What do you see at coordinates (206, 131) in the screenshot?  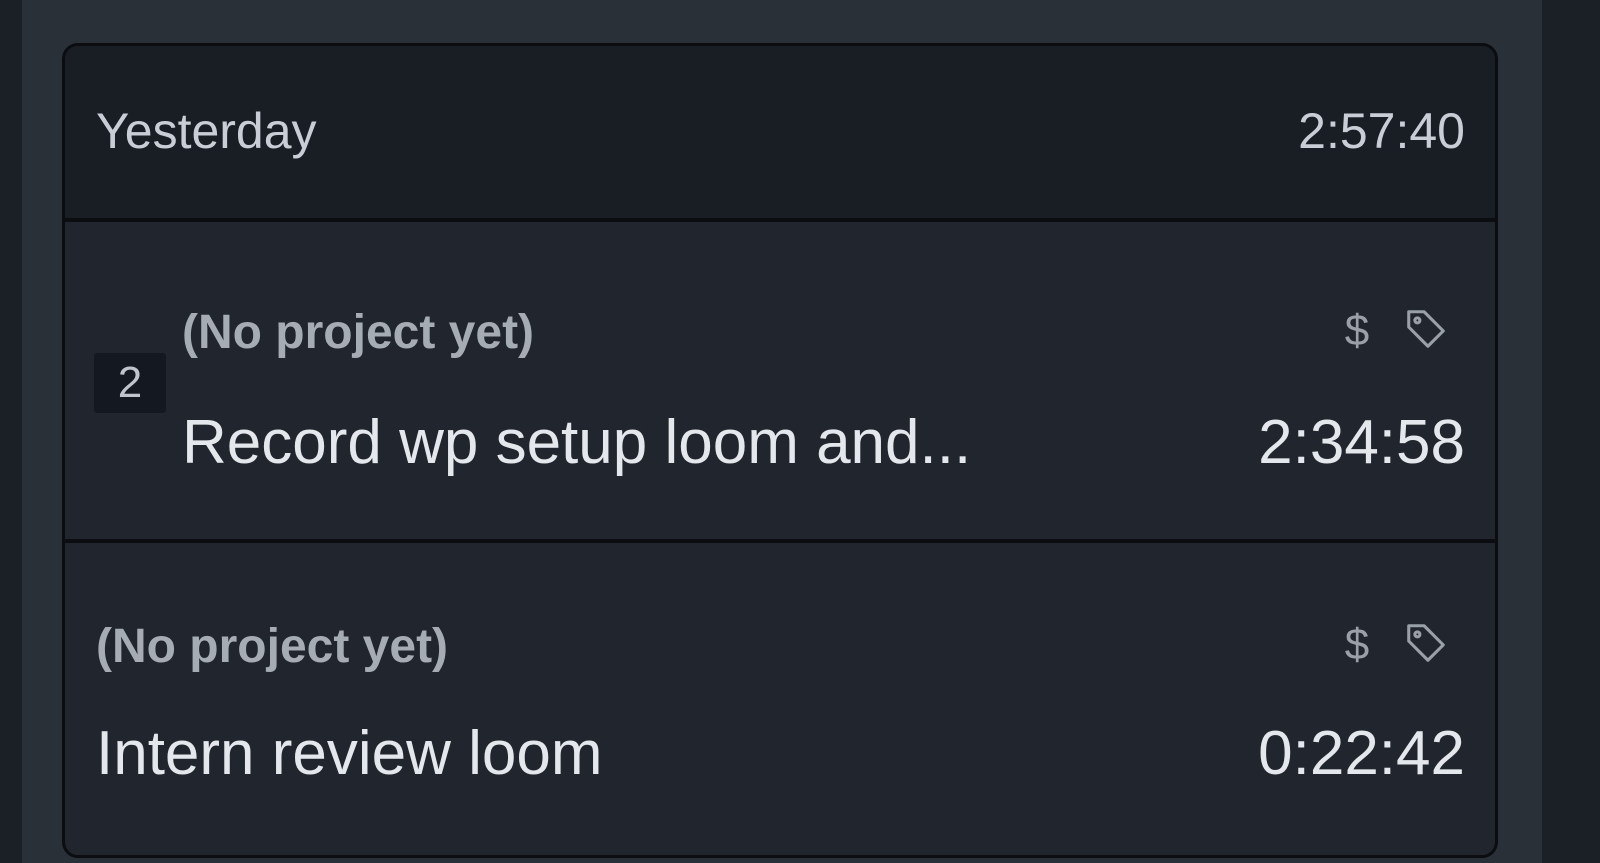 I see `day-label: Yesterday` at bounding box center [206, 131].